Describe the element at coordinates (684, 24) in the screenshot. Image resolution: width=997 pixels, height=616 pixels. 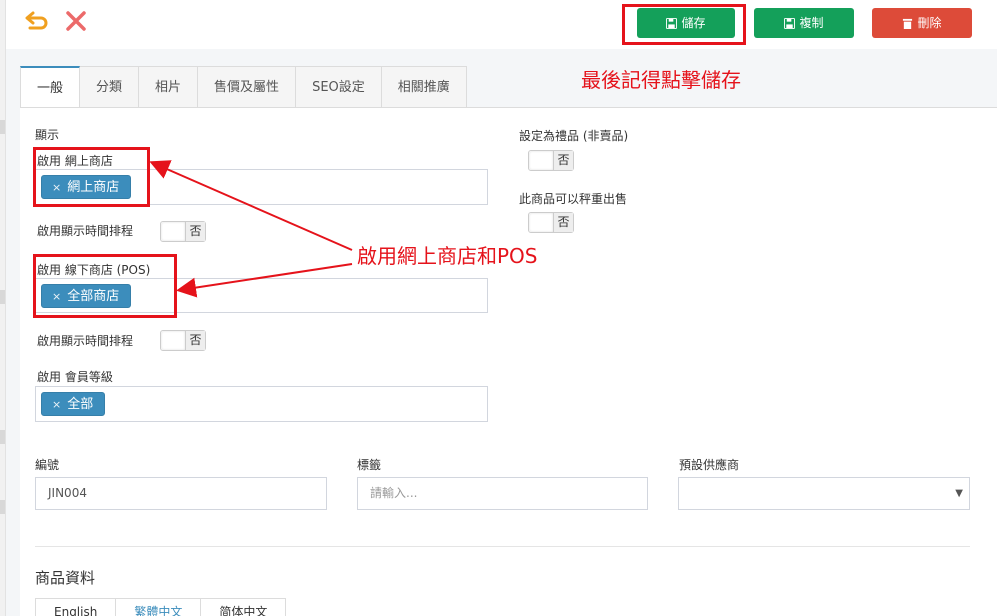
I see `save-highlight-box` at that location.